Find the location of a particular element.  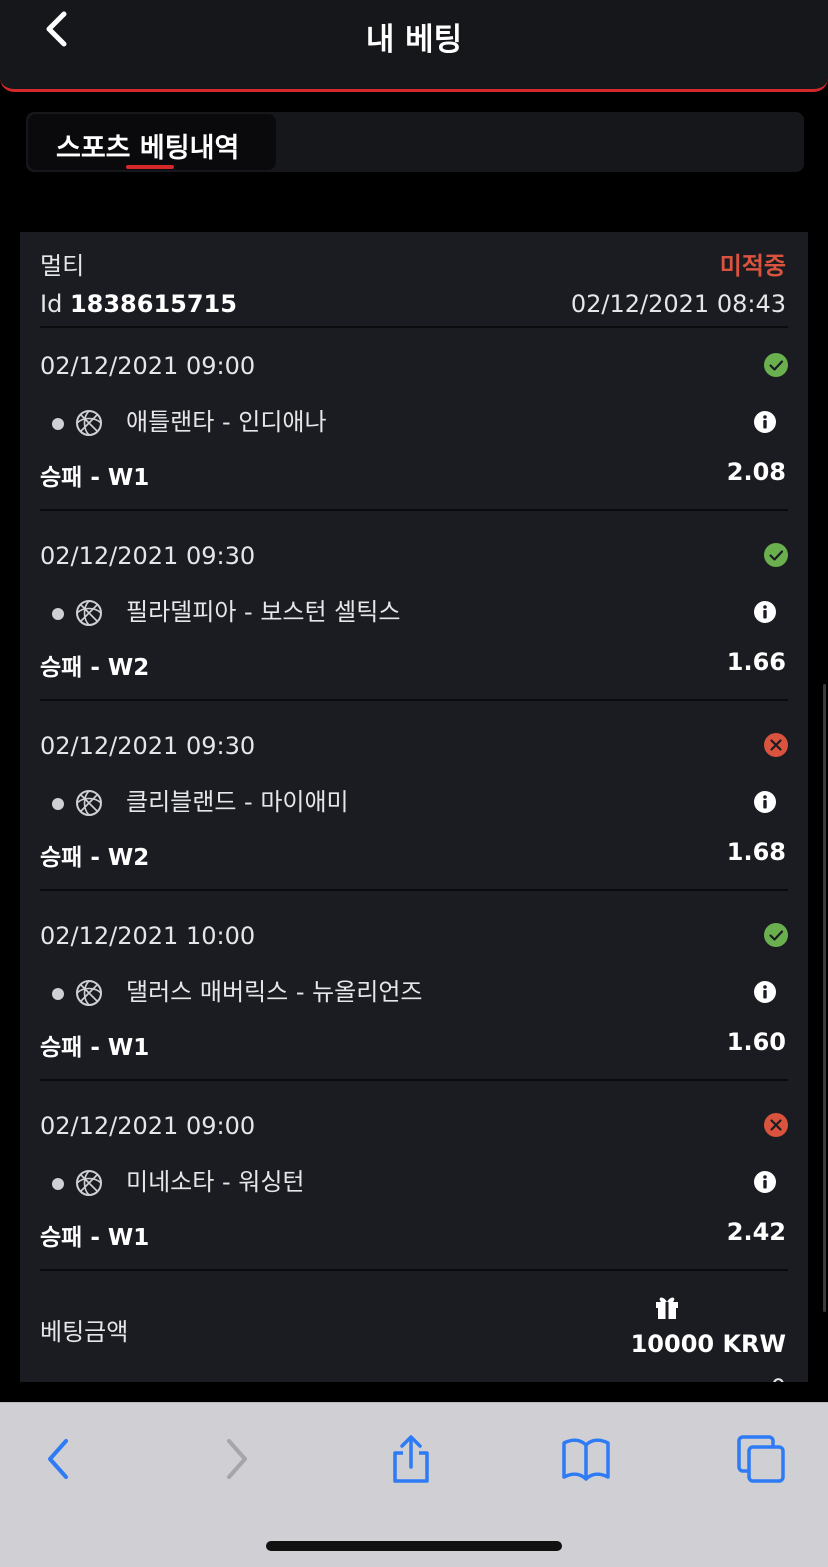

match-name: 댈러스 매버릭스 - 뉴올리언즈 is located at coordinates (274, 992).